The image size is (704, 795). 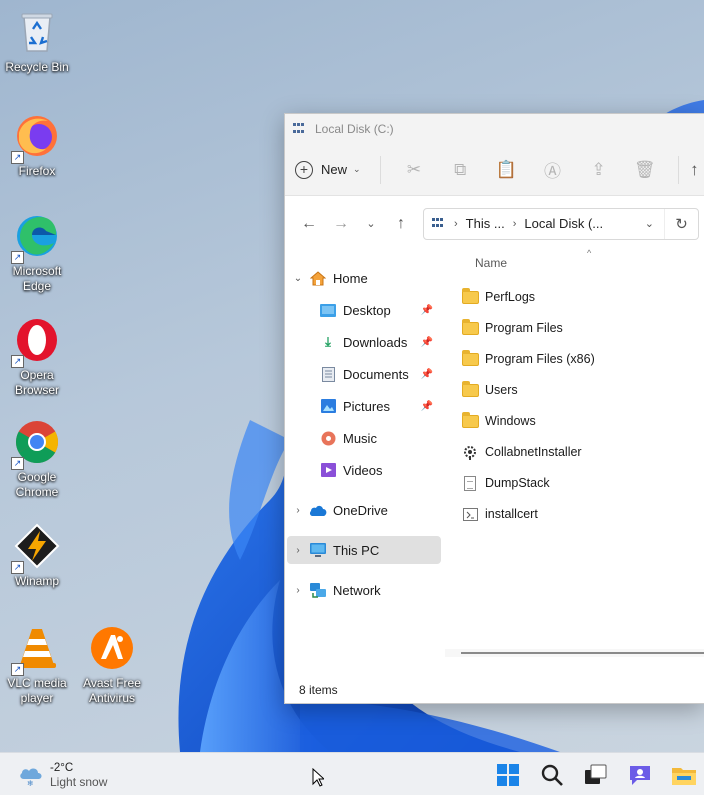 What do you see at coordinates (62, 776) in the screenshot?
I see `weather-widget: ❄ -2°C Light snow` at bounding box center [62, 776].